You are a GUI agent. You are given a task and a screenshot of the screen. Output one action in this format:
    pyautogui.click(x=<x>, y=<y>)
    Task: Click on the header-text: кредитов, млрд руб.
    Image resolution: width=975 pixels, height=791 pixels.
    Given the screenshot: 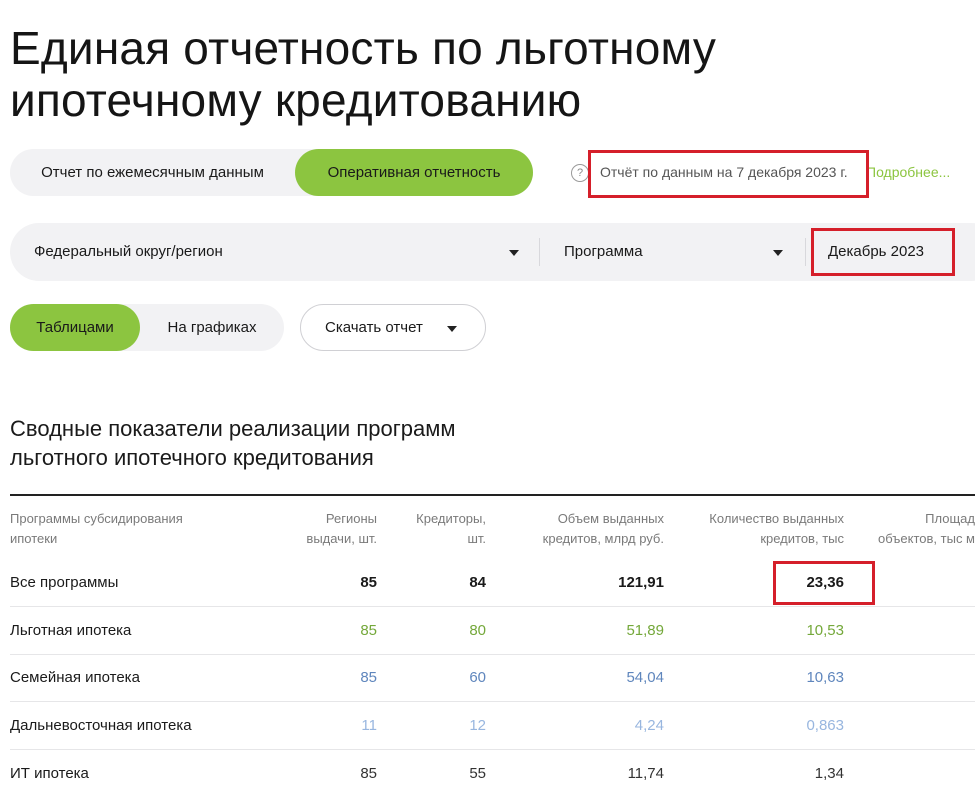 What is the action you would take?
    pyautogui.click(x=603, y=538)
    